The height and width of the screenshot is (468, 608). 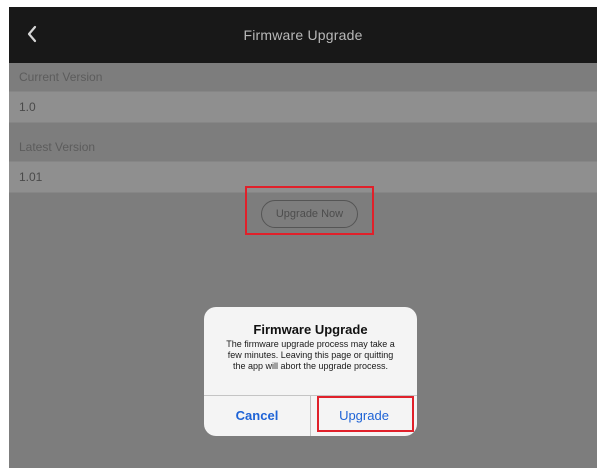 What do you see at coordinates (31, 177) in the screenshot?
I see `latest-version-value: 1.01` at bounding box center [31, 177].